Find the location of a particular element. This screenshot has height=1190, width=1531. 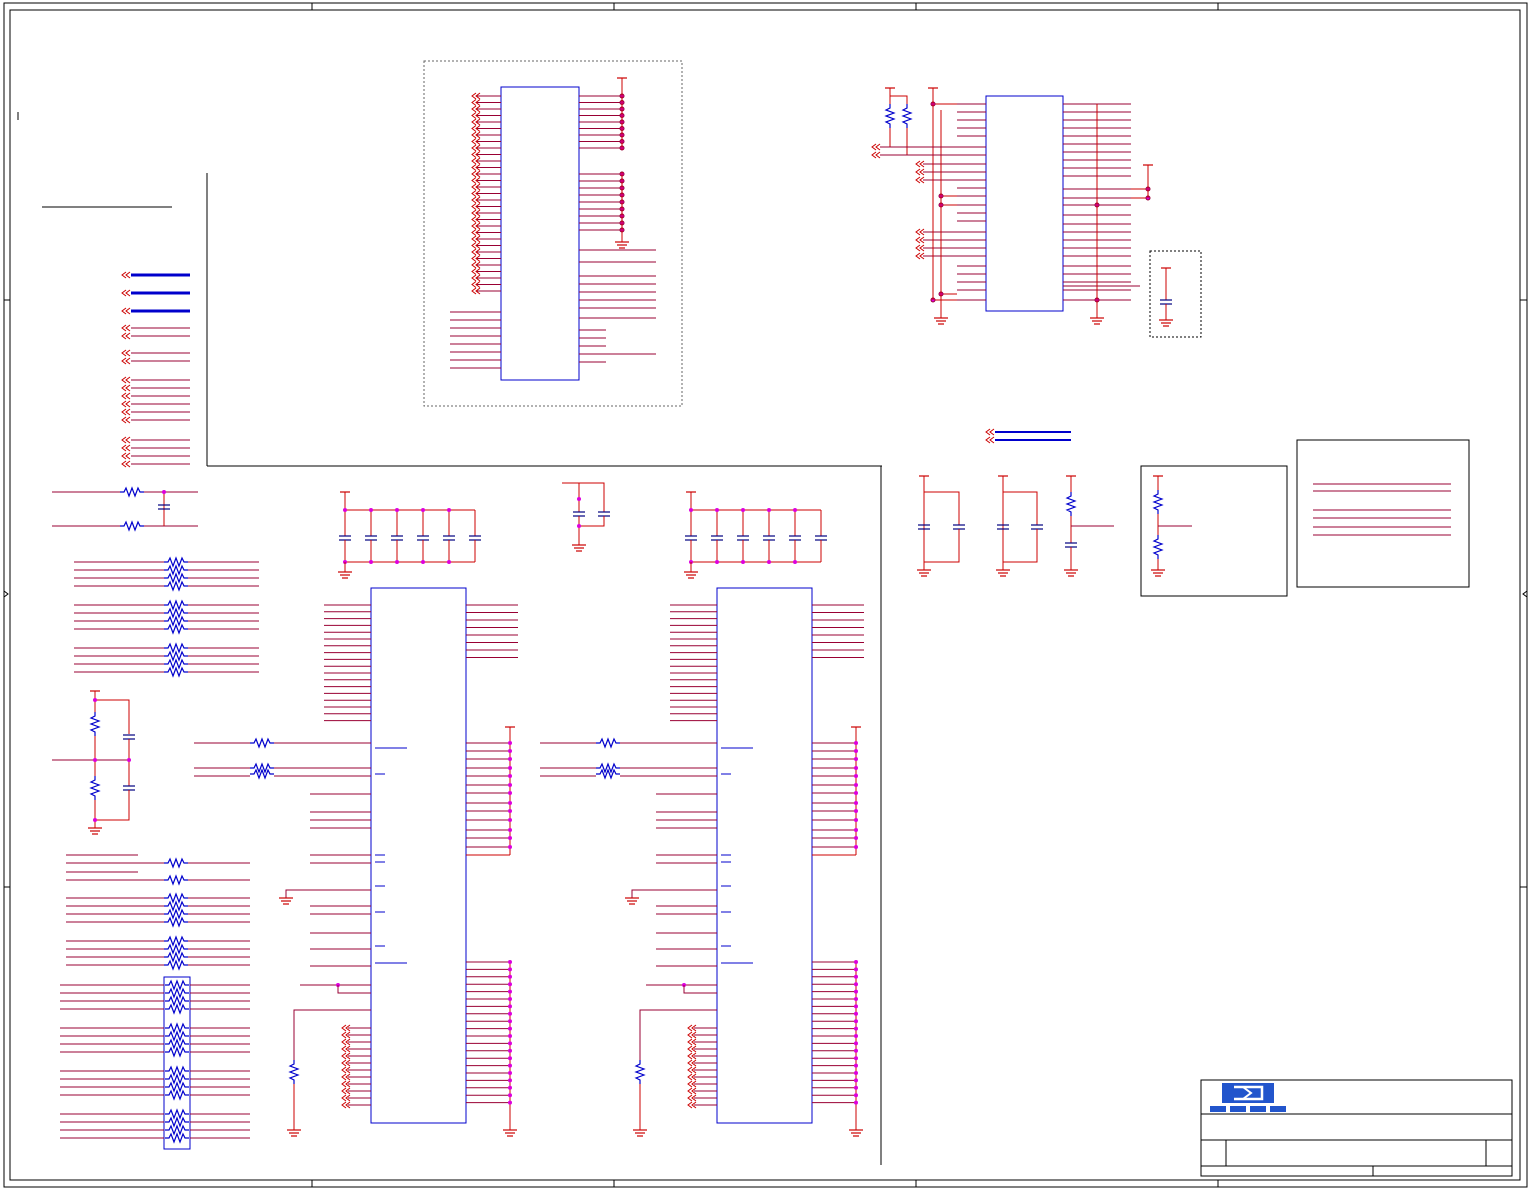

company-logo-icon is located at coordinates (1248, 1097).